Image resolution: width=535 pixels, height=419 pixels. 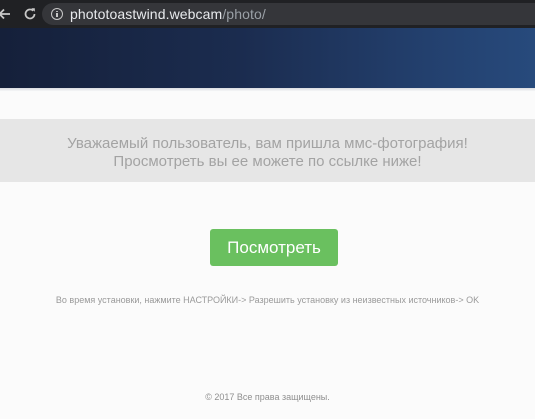 I want to click on message-line-2: Просмотреть вы ее можете по ссылке ниже!, so click(x=267, y=161).